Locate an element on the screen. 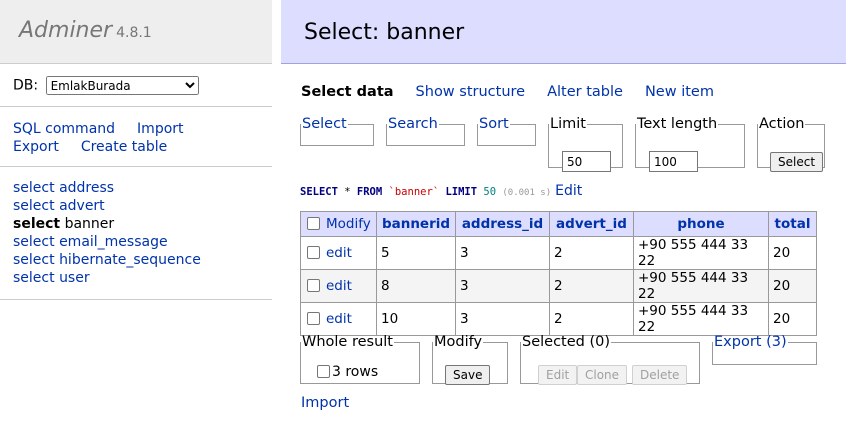 Image resolution: width=851 pixels, height=422 pixels. selected-fieldset: Selected (0) Edit Clone Delete is located at coordinates (610, 359).